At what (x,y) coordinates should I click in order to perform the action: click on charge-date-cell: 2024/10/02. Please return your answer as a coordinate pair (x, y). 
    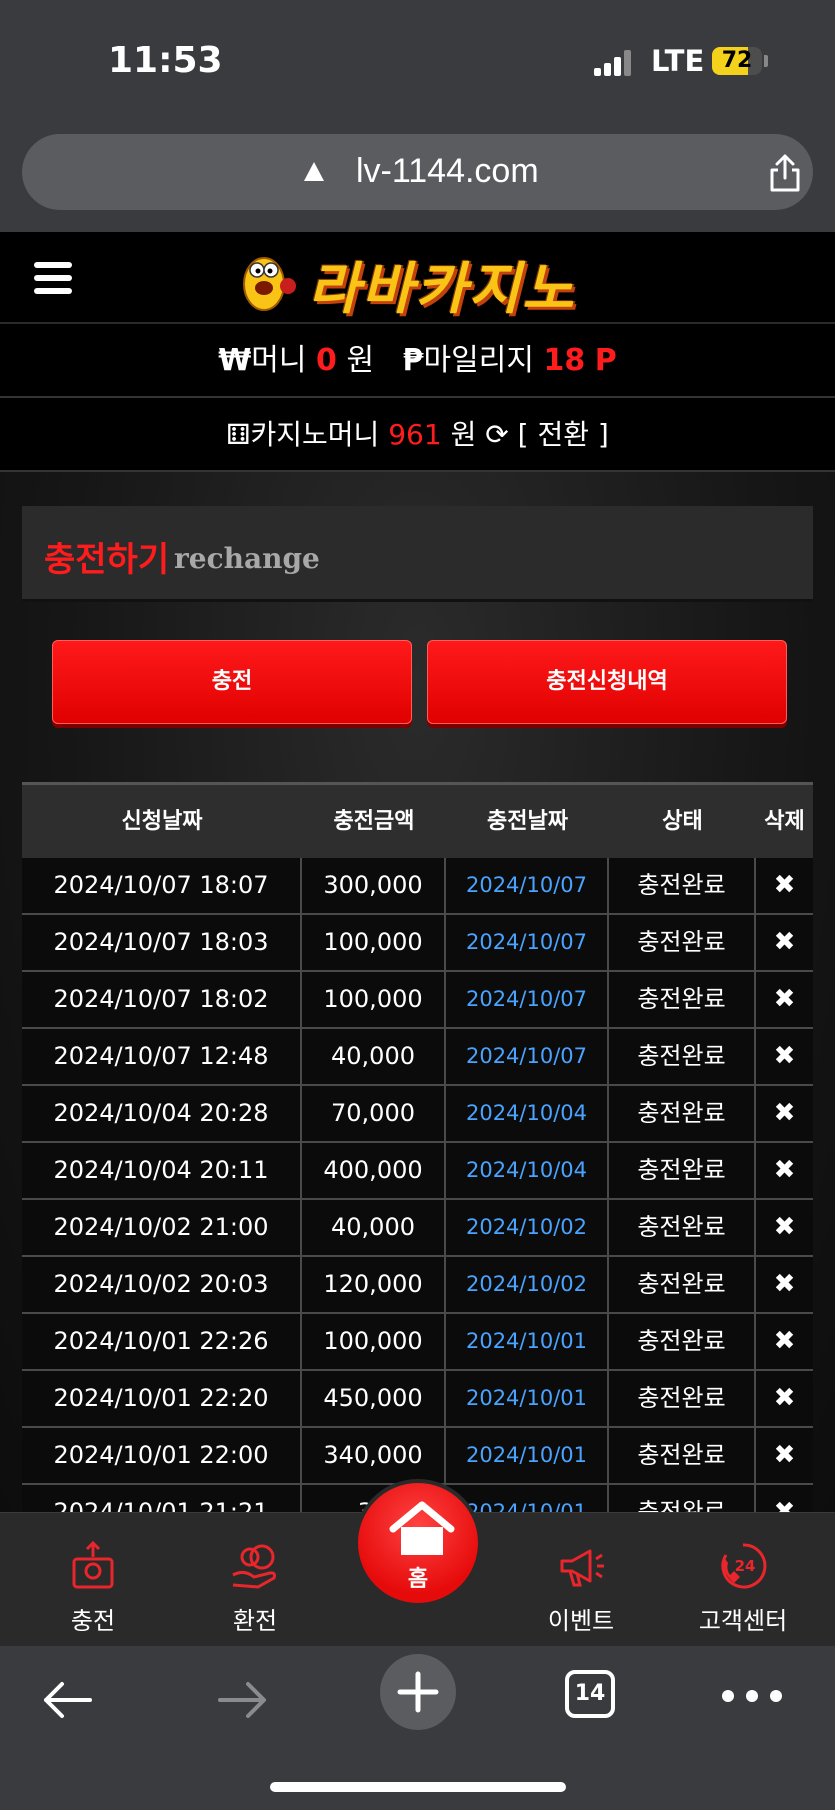
    Looking at the image, I should click on (527, 1284).